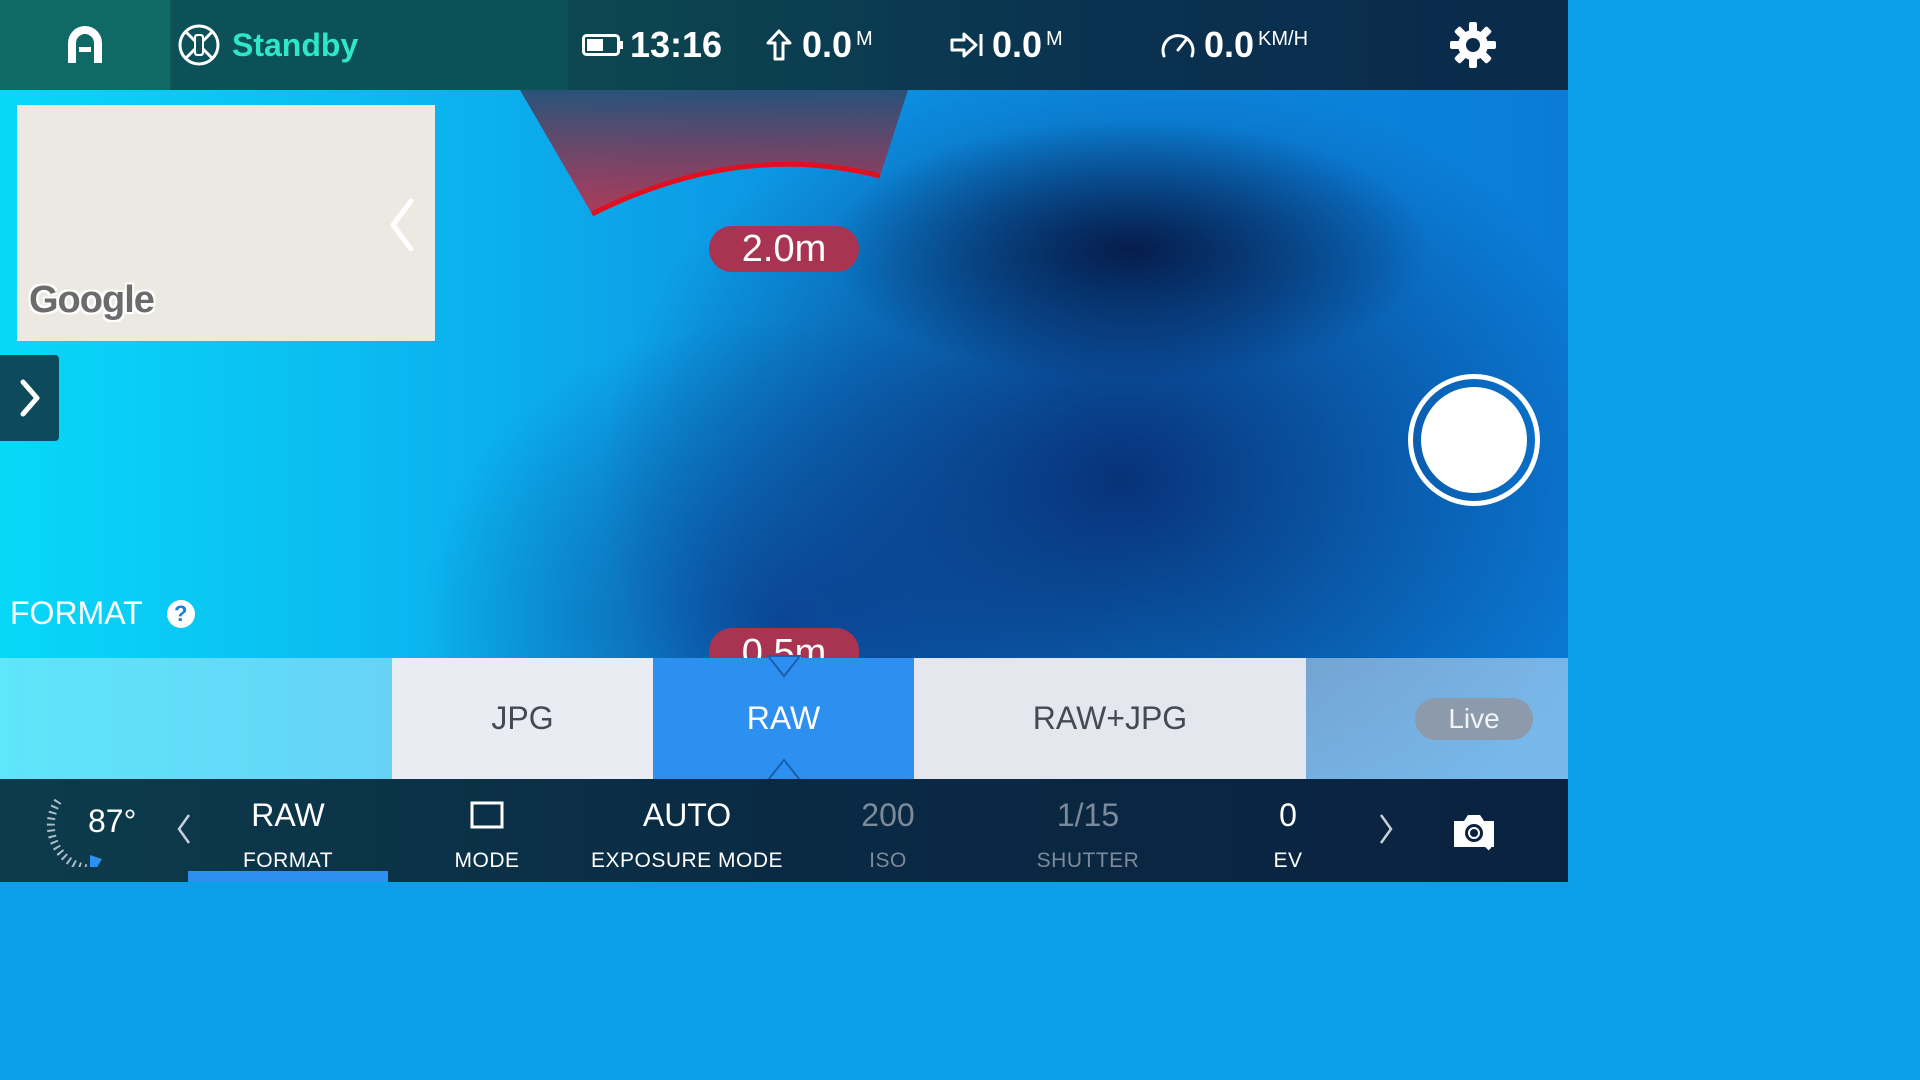  Describe the element at coordinates (602, 45) in the screenshot. I see `battery-icon` at that location.